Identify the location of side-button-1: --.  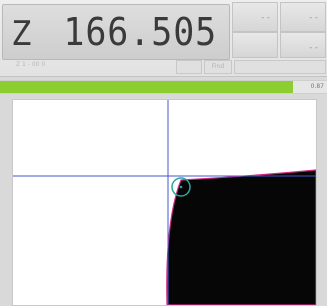
(255, 17).